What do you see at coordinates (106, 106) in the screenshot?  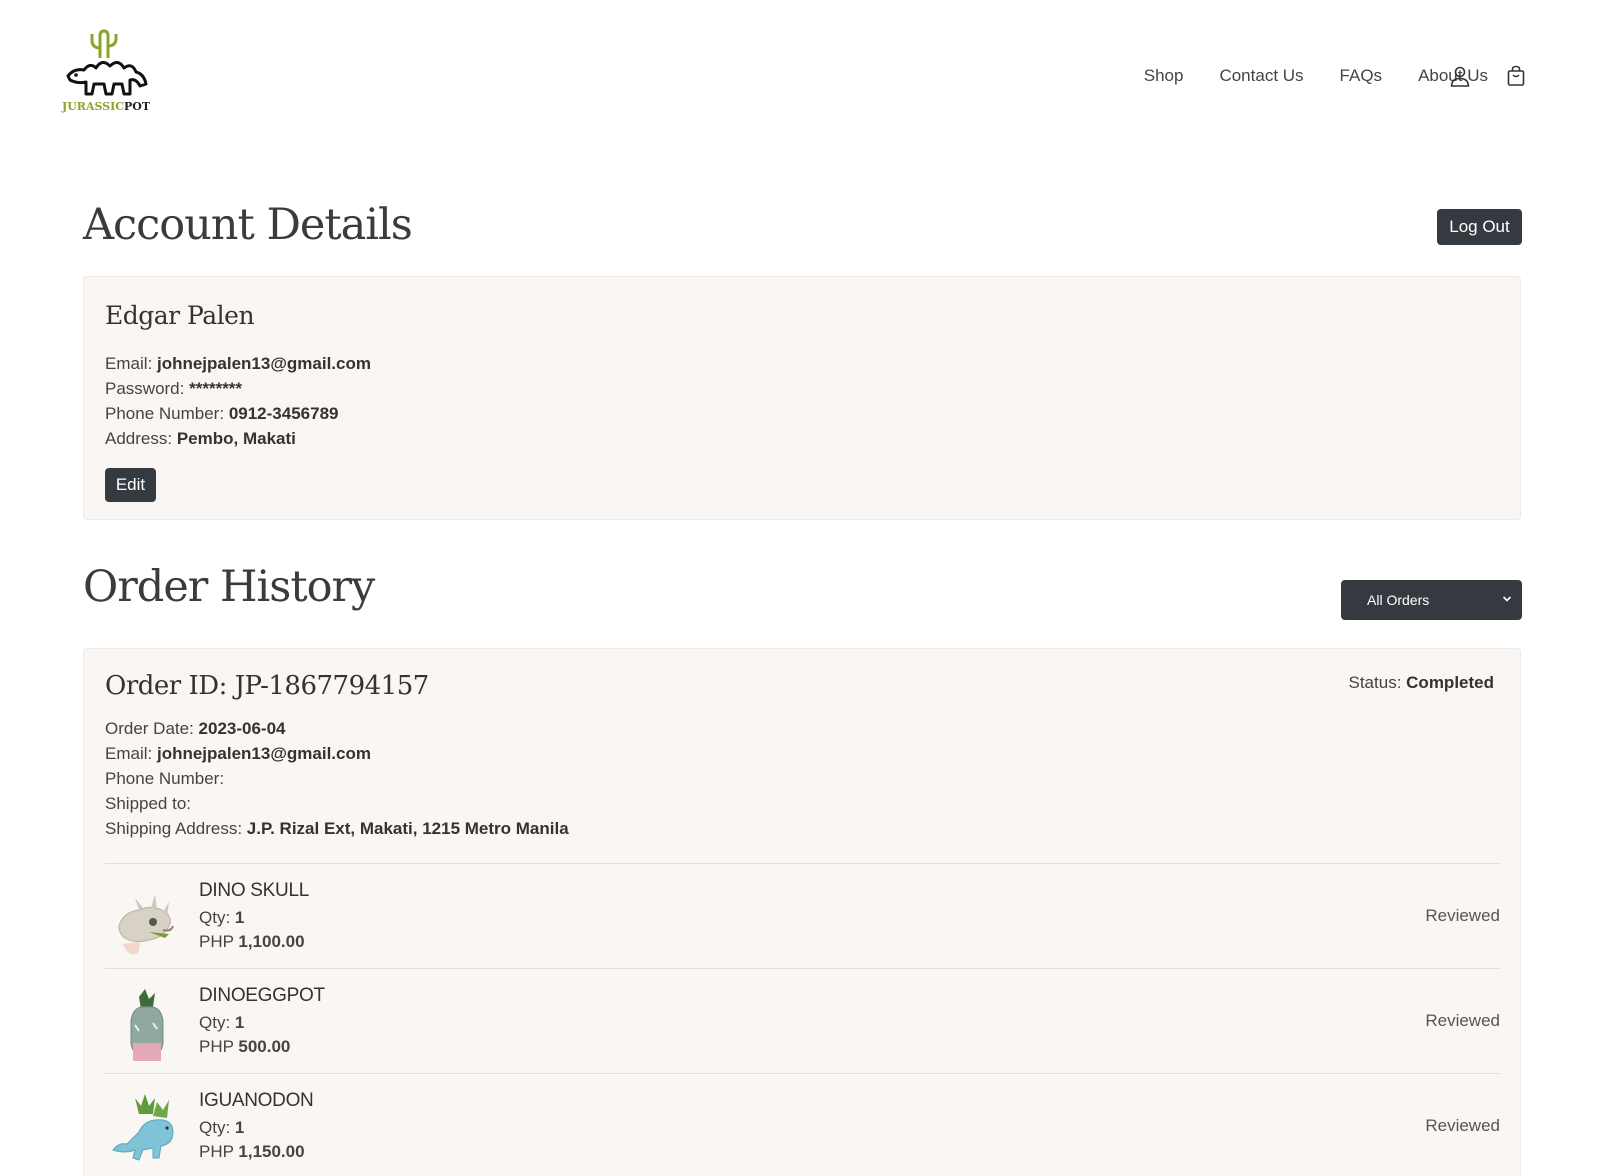 I see `logo-text: JURASSICPOT` at bounding box center [106, 106].